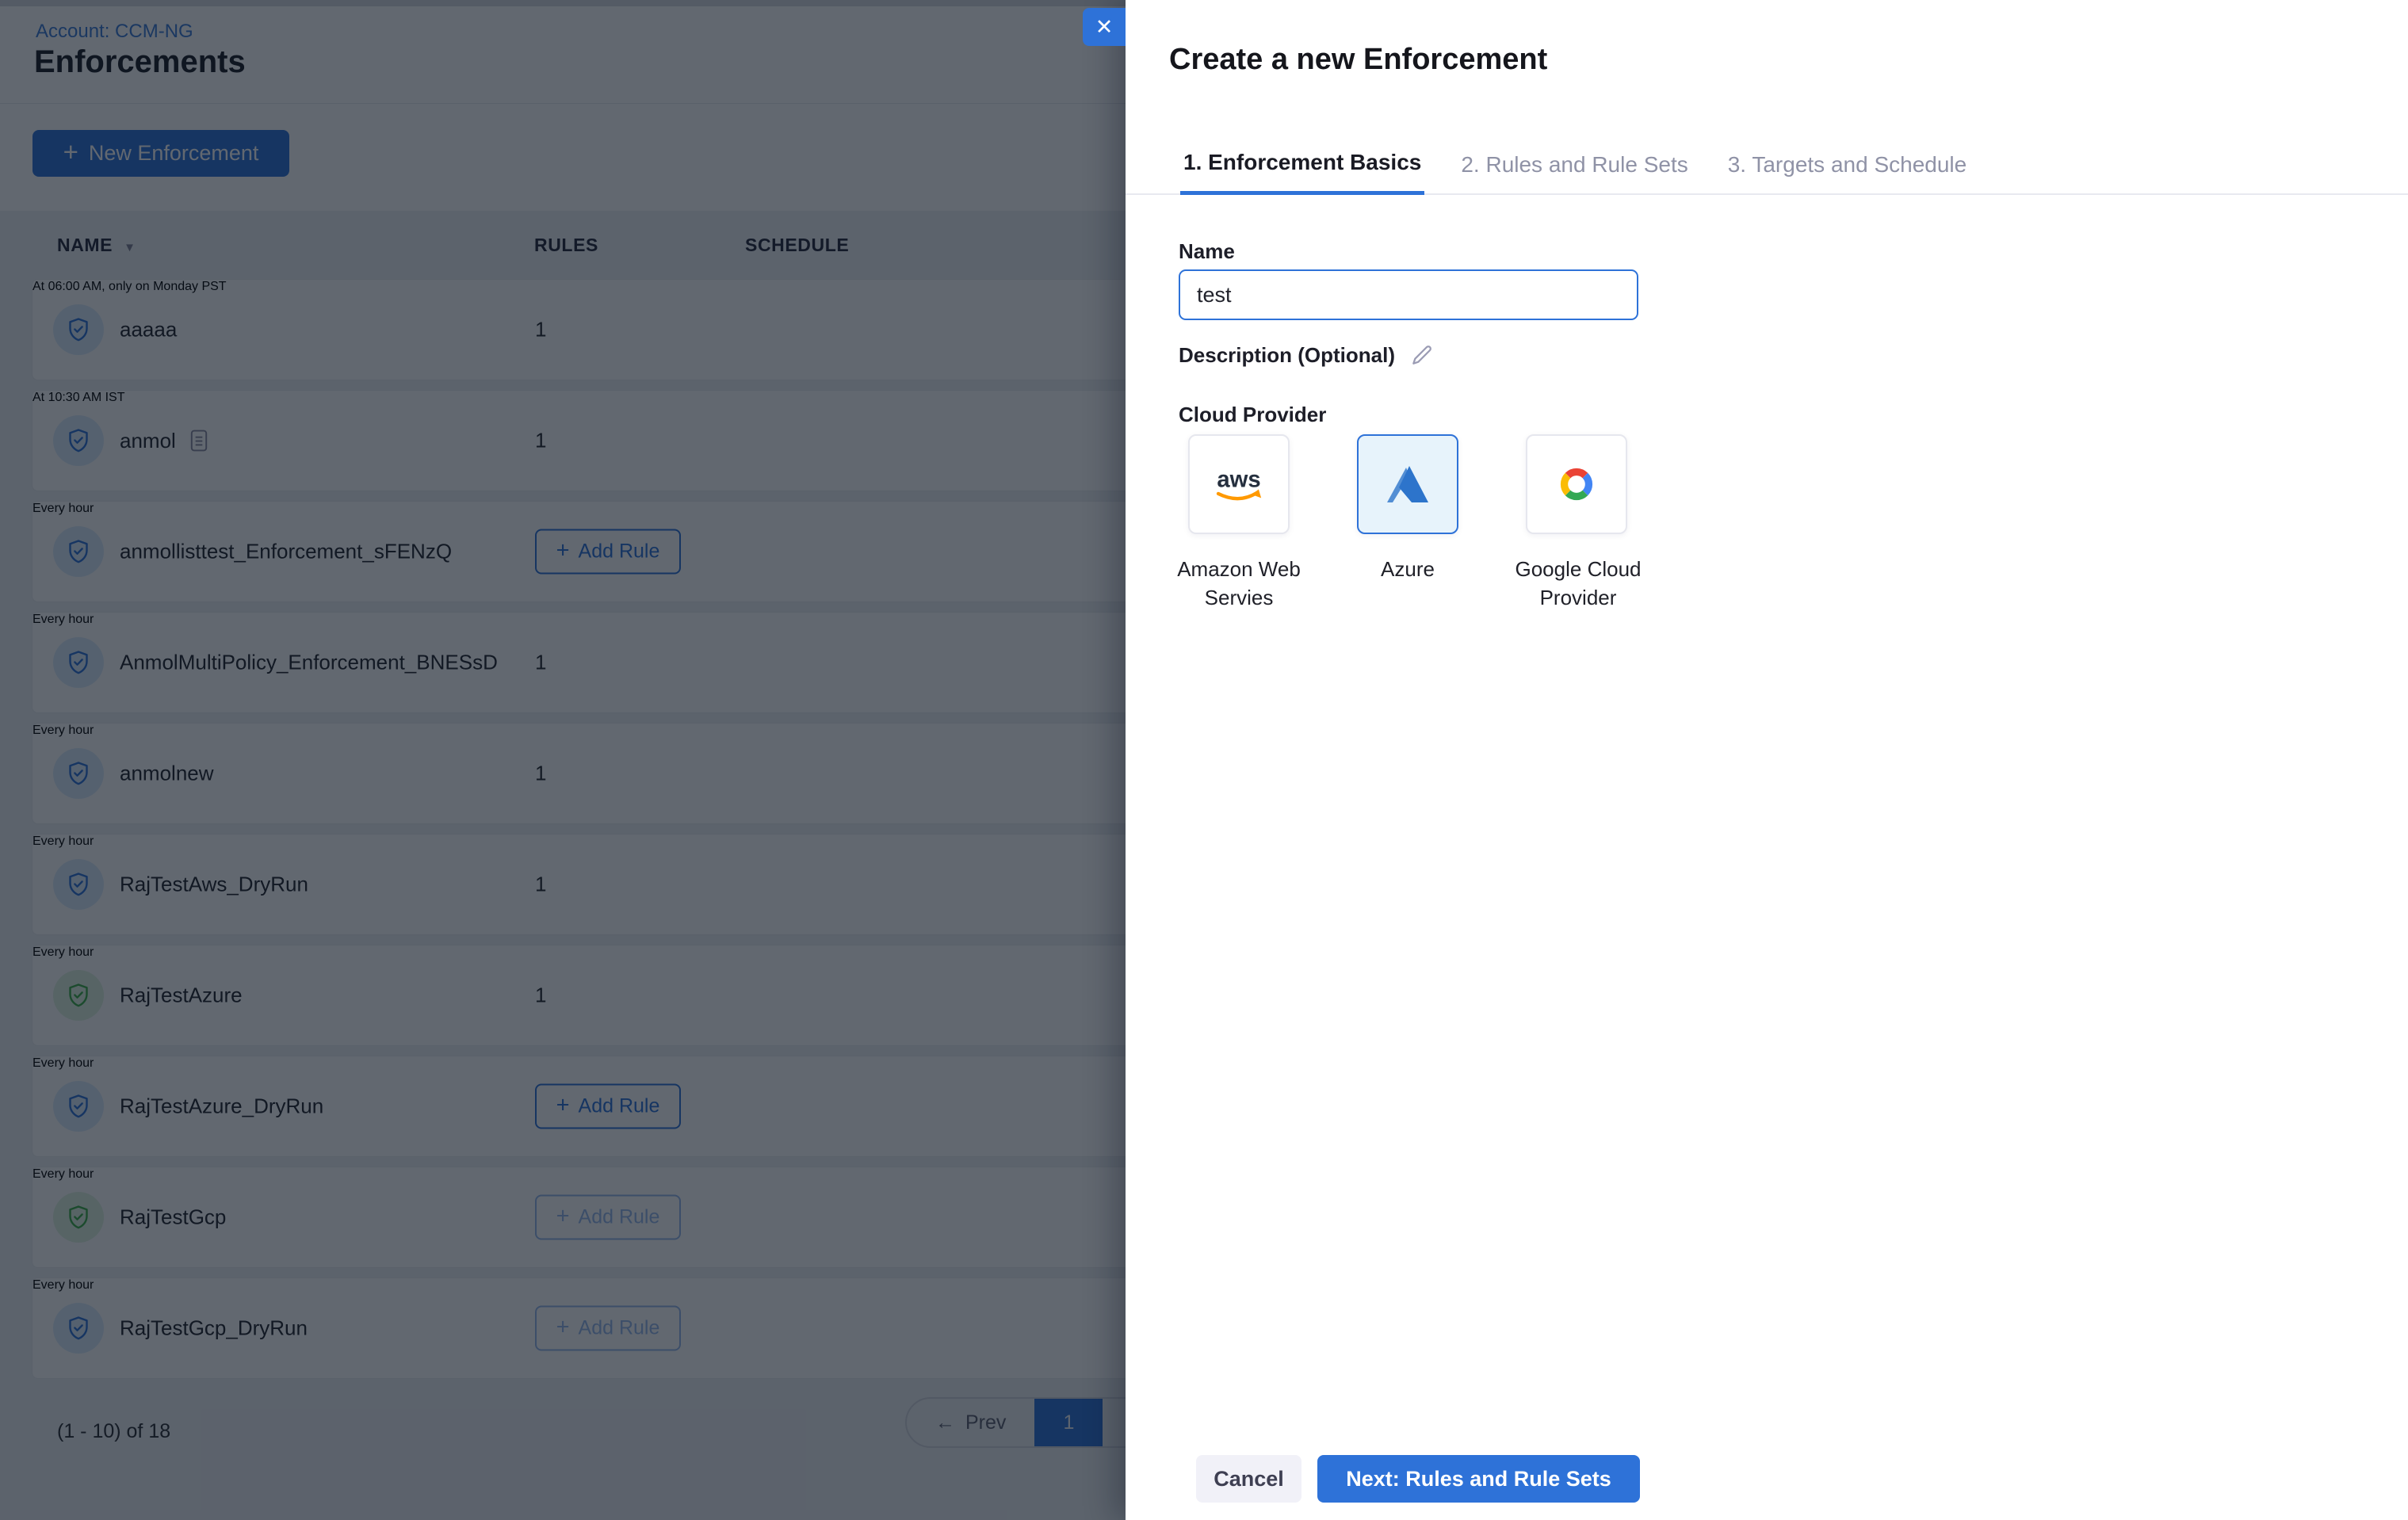 The width and height of the screenshot is (2408, 1520). Describe the element at coordinates (1248, 1479) in the screenshot. I see `cancel-button: Cancel` at that location.